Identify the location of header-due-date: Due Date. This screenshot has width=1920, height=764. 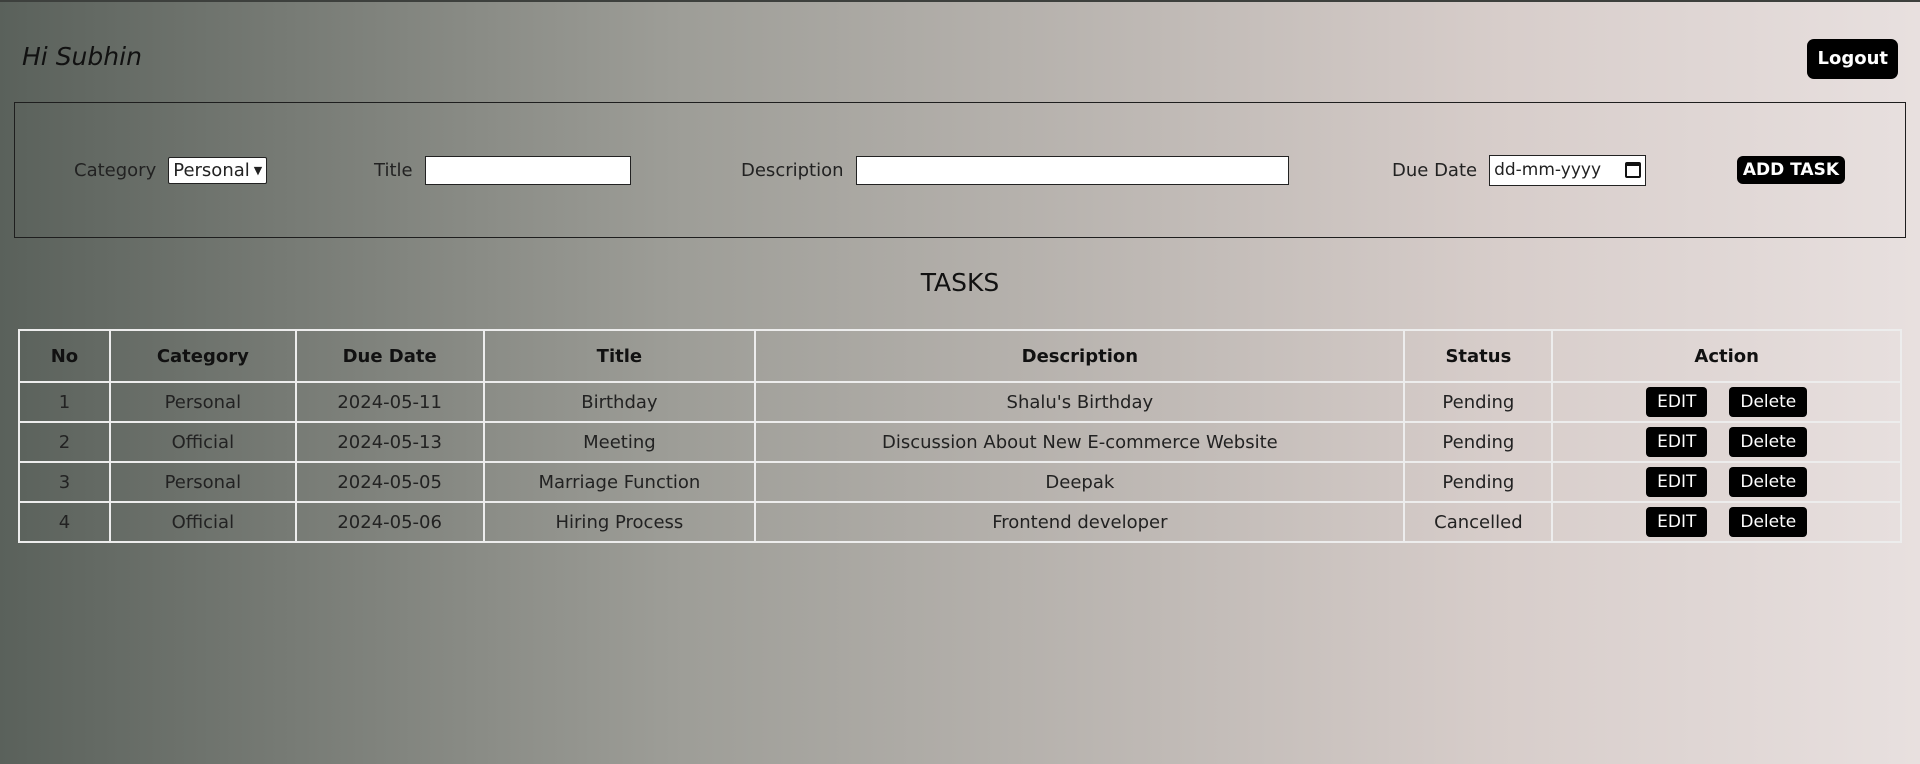
(389, 356).